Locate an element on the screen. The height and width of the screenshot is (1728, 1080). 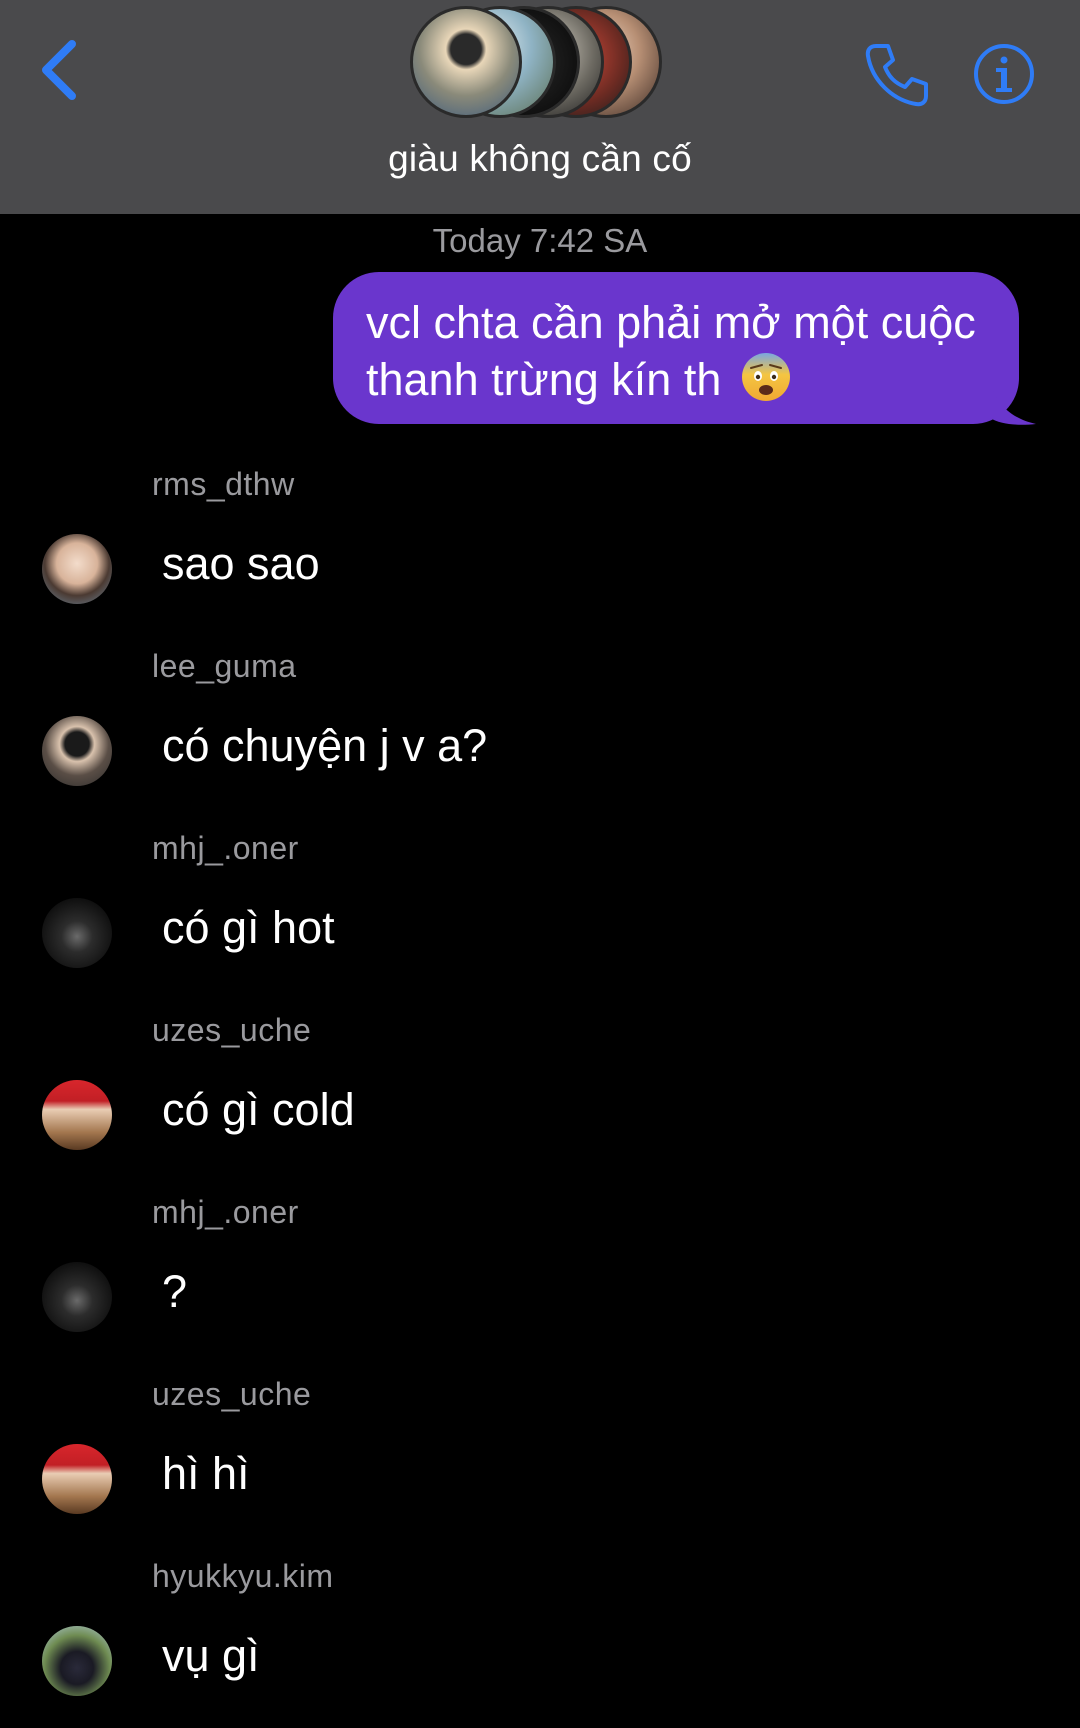
bubble-tail is located at coordinates (1013, 402).